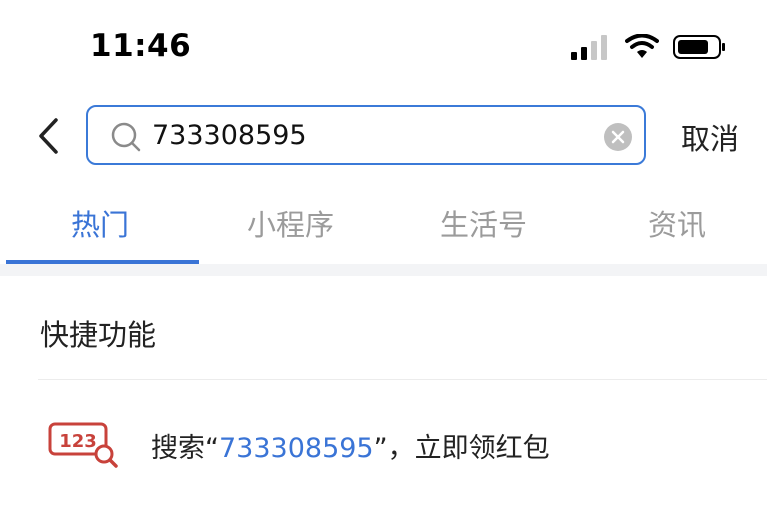 The height and width of the screenshot is (515, 767). I want to click on wifi-icon, so click(642, 48).